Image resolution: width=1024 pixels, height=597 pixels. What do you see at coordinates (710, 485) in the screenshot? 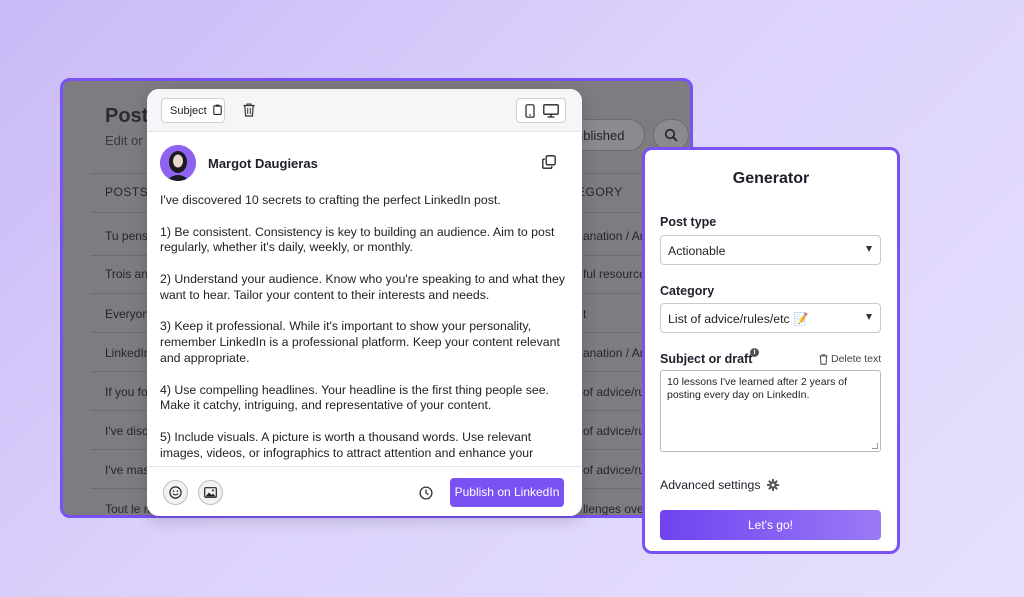
I see `advanced-settings-label: Advanced settings` at bounding box center [710, 485].